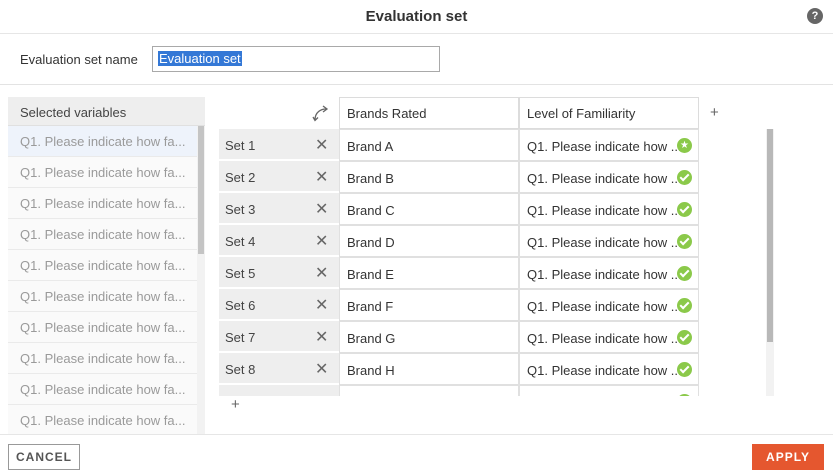  What do you see at coordinates (240, 337) in the screenshot?
I see `set-label: Set 7` at bounding box center [240, 337].